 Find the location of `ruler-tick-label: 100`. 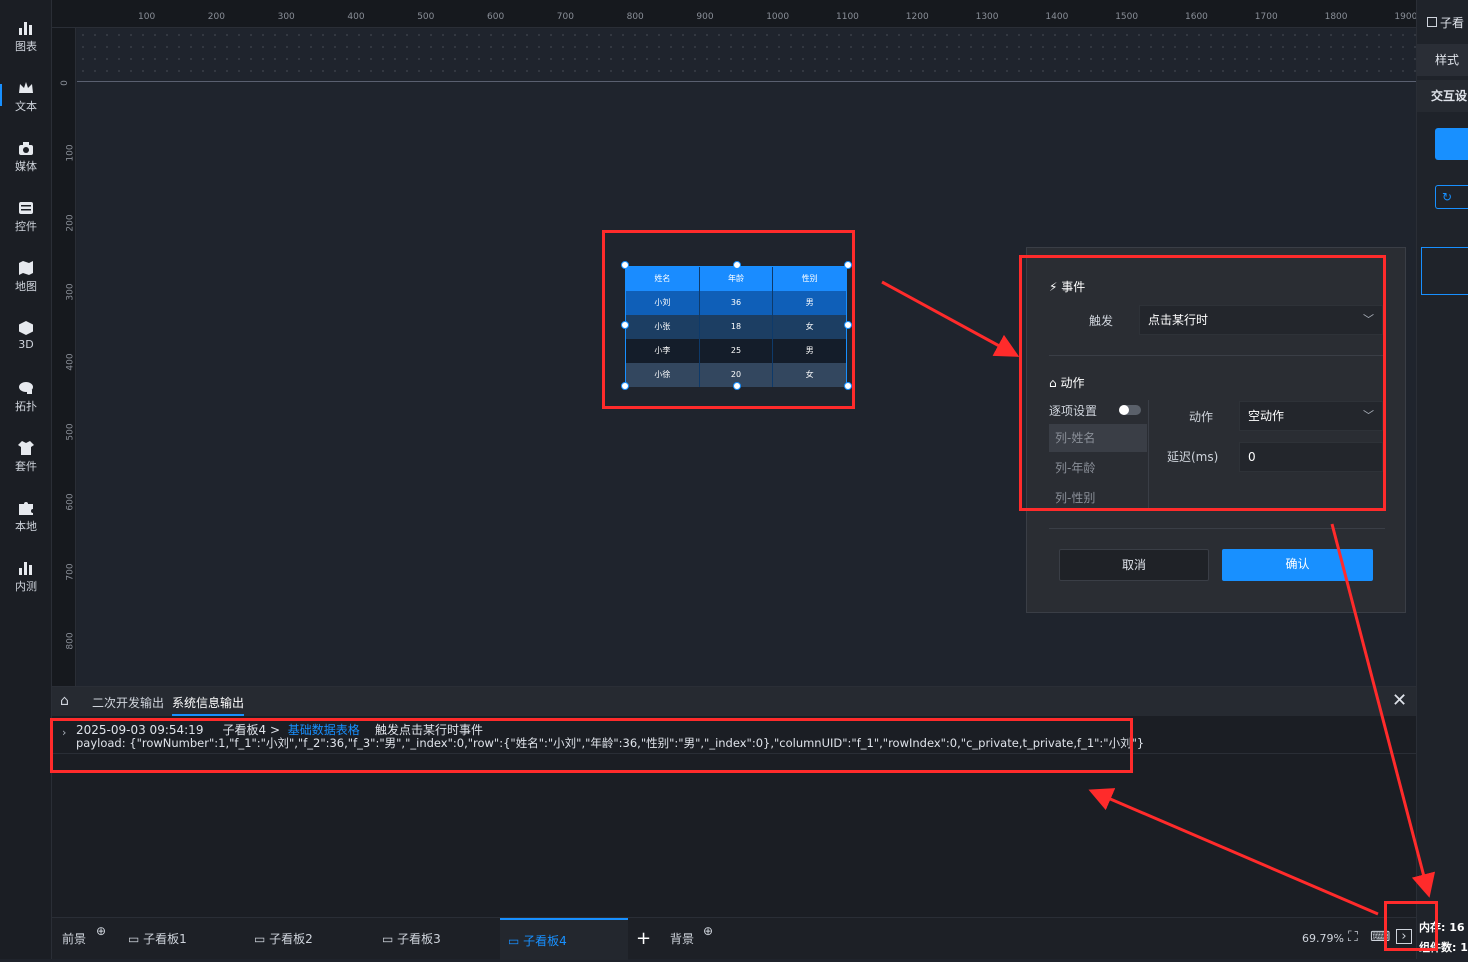

ruler-tick-label: 100 is located at coordinates (70, 153).